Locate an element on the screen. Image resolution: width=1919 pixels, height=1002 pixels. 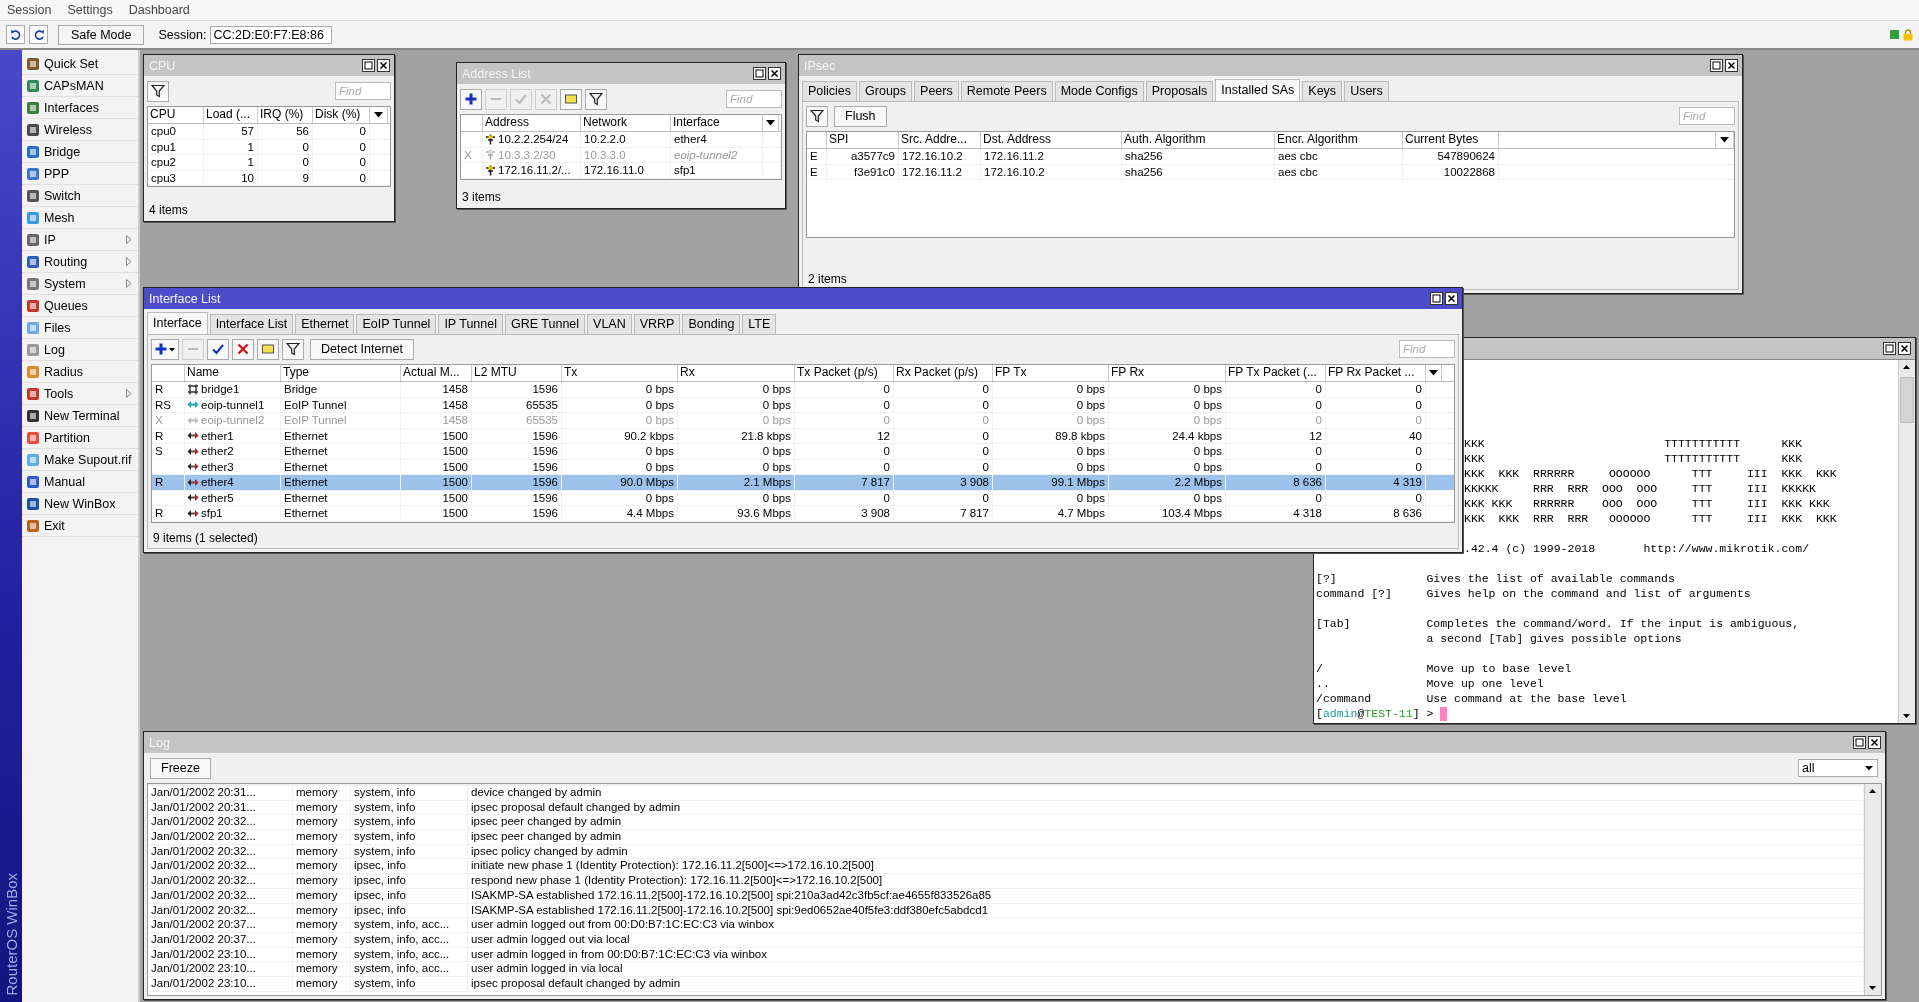
column-header: Tx is located at coordinates (620, 373).